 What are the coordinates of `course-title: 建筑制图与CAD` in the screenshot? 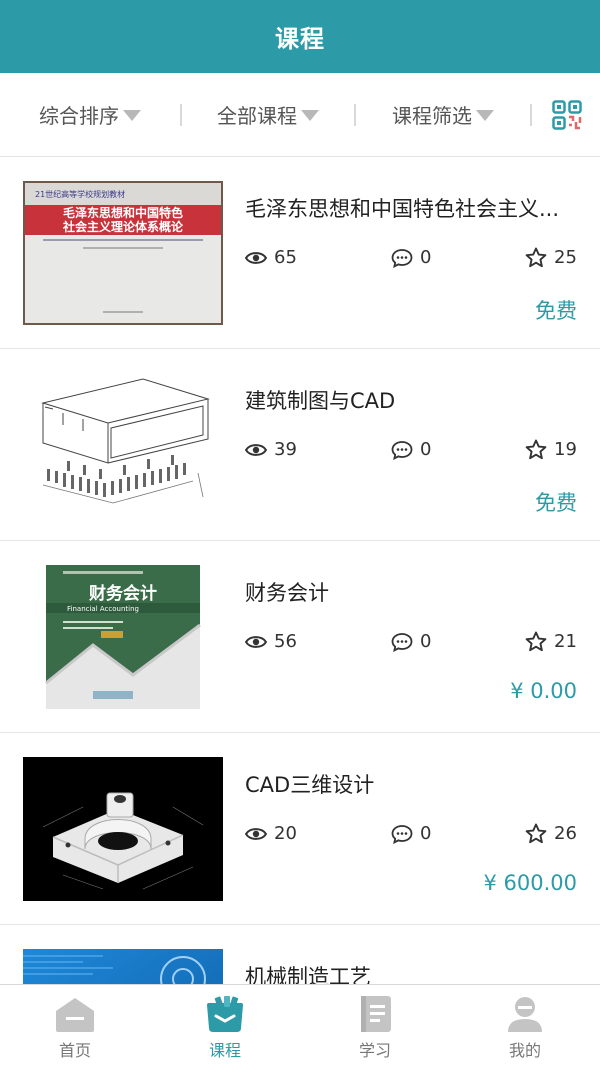 It's located at (320, 401).